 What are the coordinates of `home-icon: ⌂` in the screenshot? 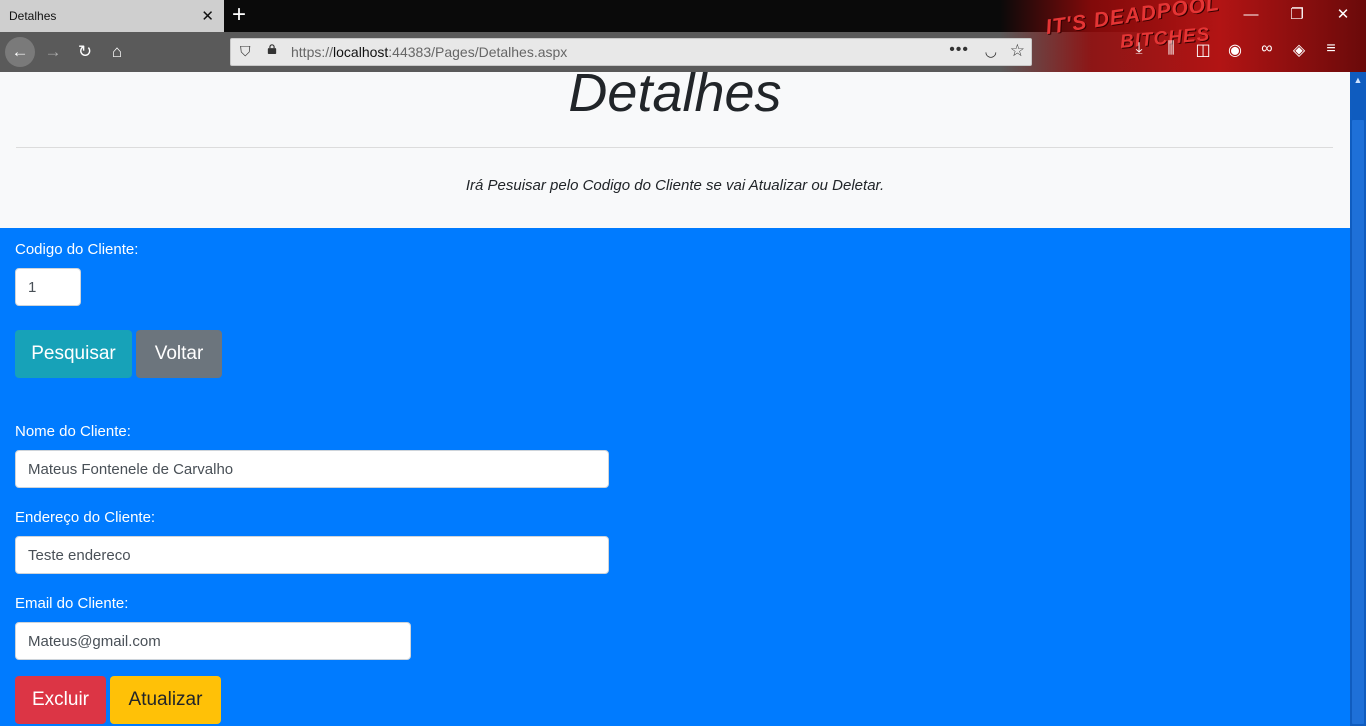 It's located at (117, 52).